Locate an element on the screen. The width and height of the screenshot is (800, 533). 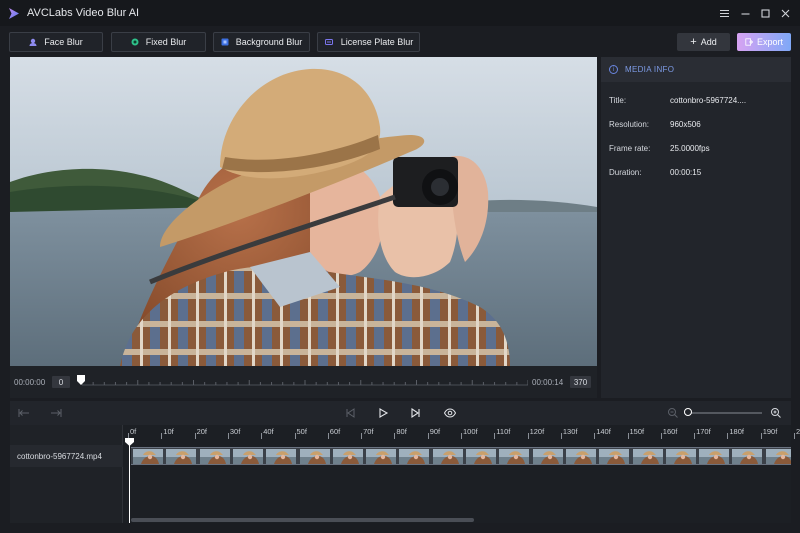
play-icon is located at coordinates (383, 413).